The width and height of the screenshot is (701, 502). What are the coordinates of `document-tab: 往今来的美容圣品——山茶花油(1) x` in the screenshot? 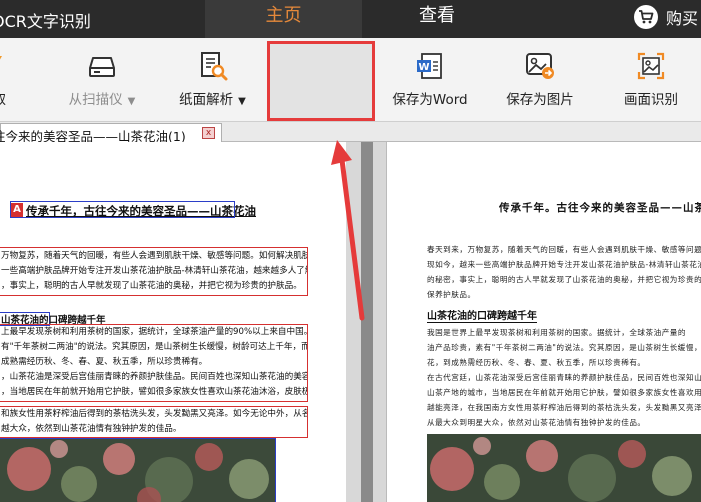 It's located at (111, 133).